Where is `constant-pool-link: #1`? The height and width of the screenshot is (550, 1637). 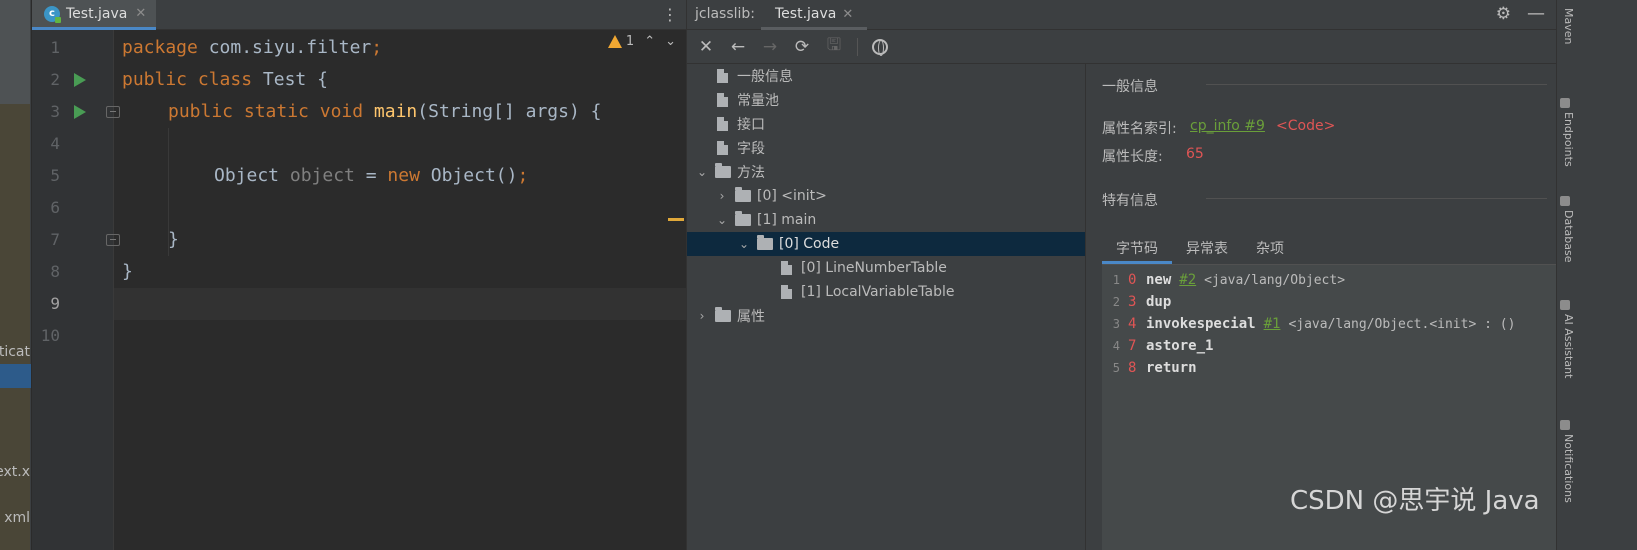 constant-pool-link: #1 is located at coordinates (1272, 324).